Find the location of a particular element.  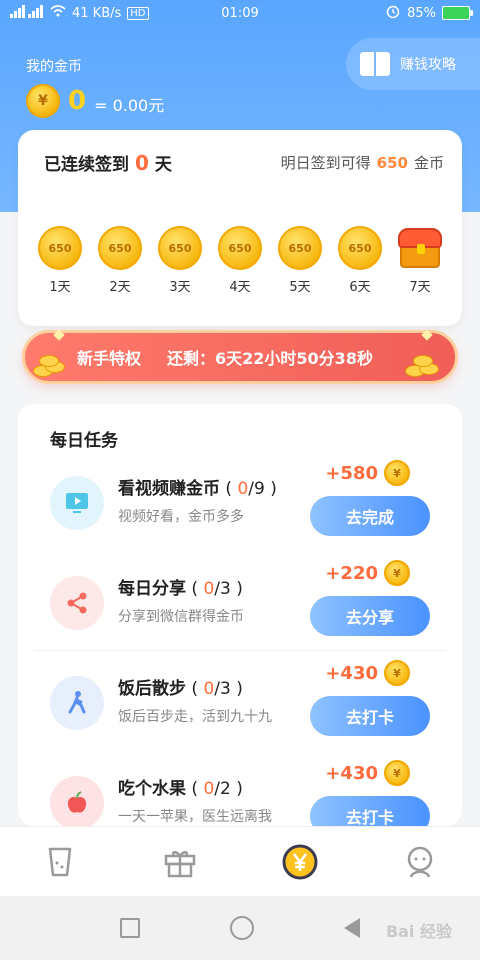

task-reward-amount: +430 is located at coordinates (351, 673).